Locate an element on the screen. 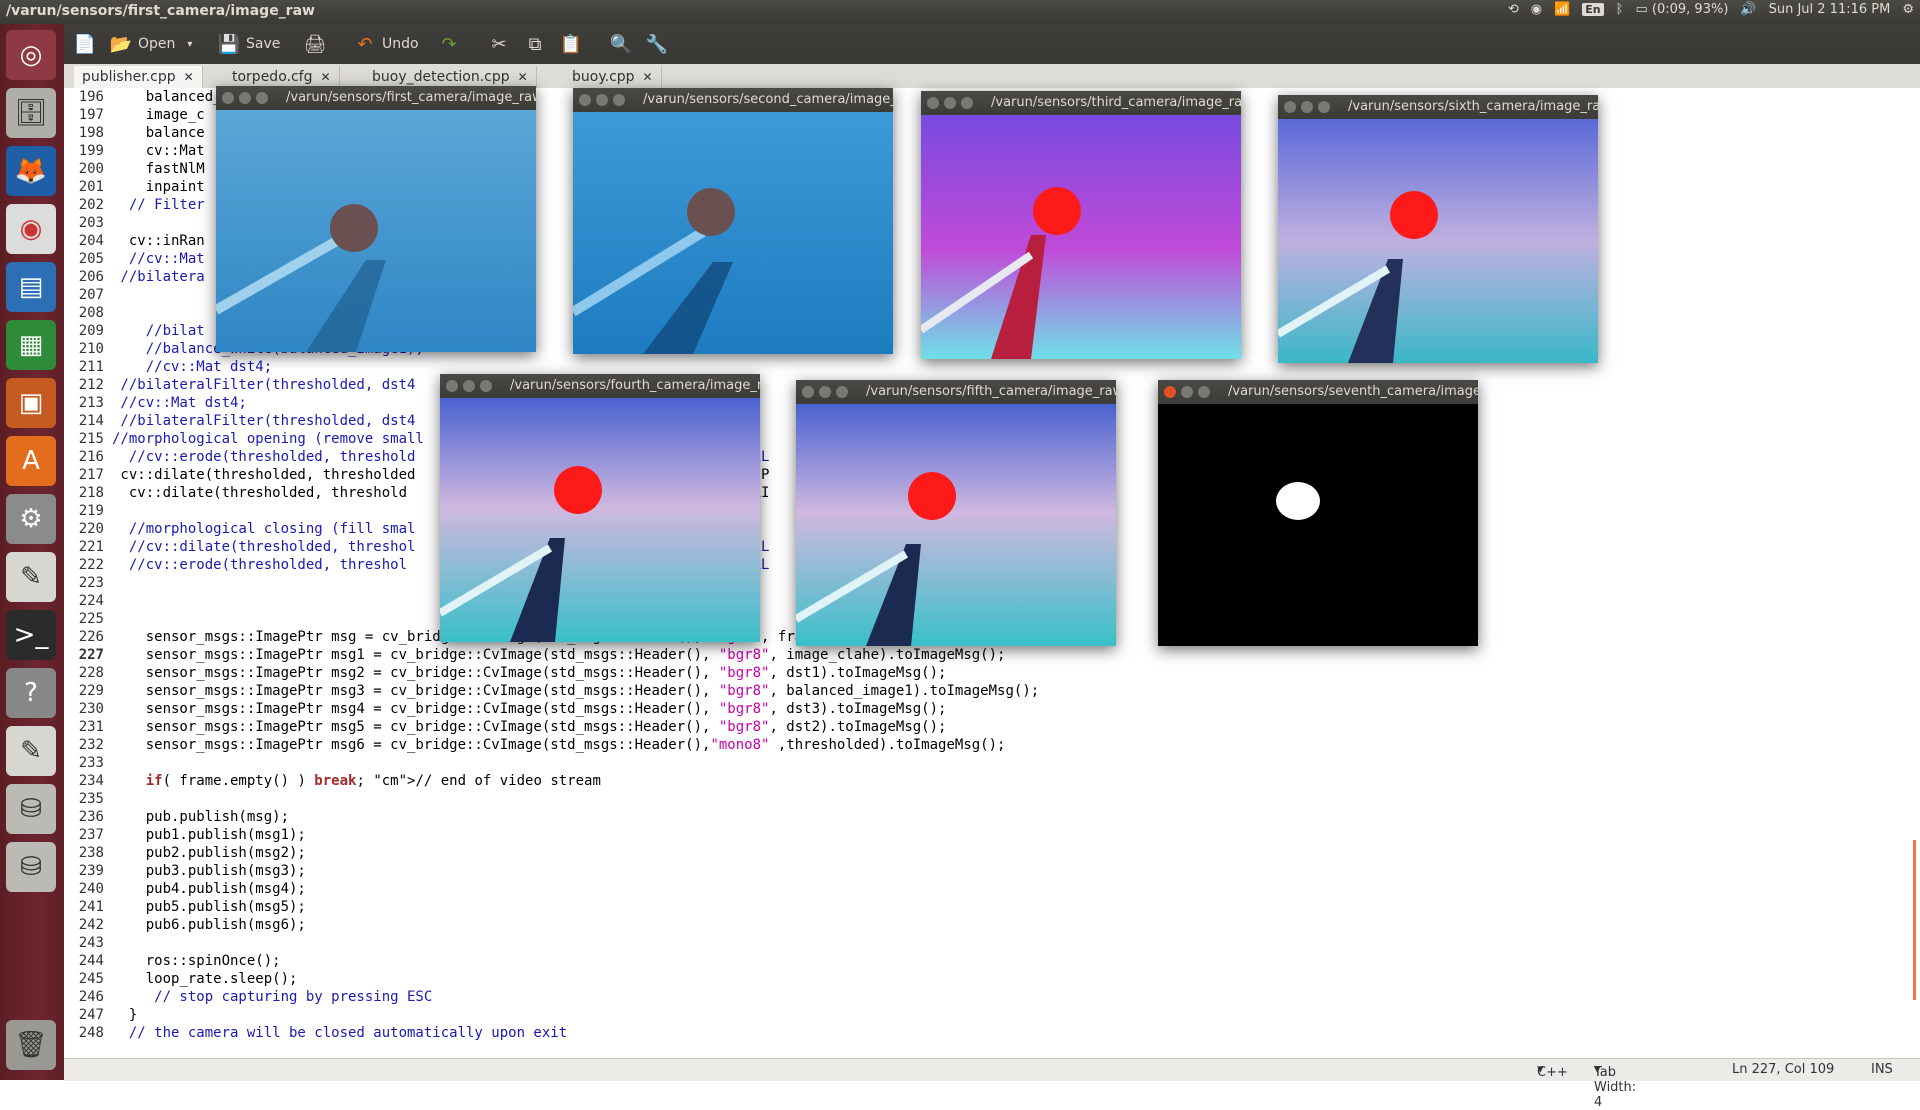  text-editor-icon: ✎ is located at coordinates (31, 577).